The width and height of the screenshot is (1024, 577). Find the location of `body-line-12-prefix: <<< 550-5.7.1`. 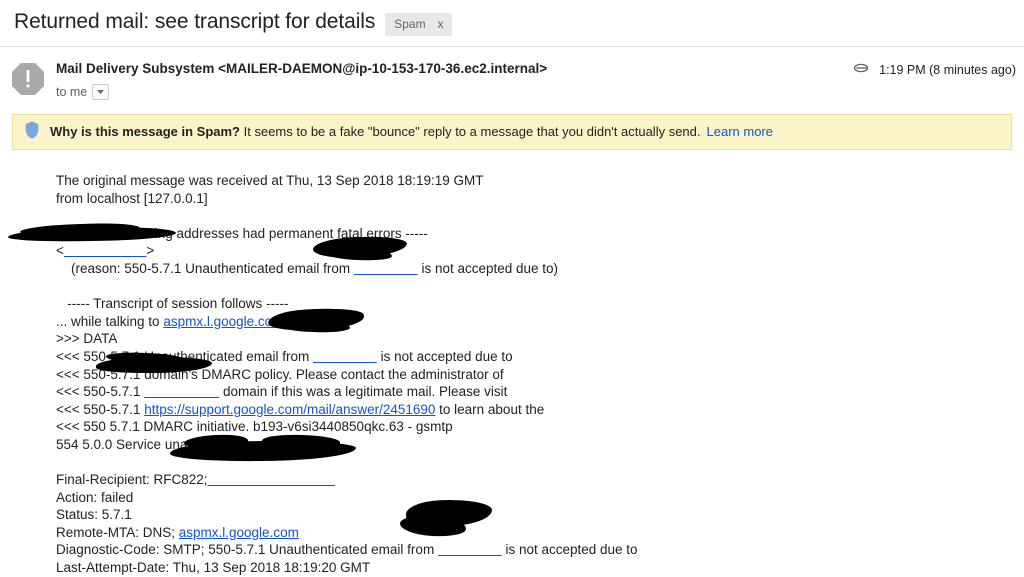

body-line-12-prefix: <<< 550-5.7.1 is located at coordinates (100, 409).